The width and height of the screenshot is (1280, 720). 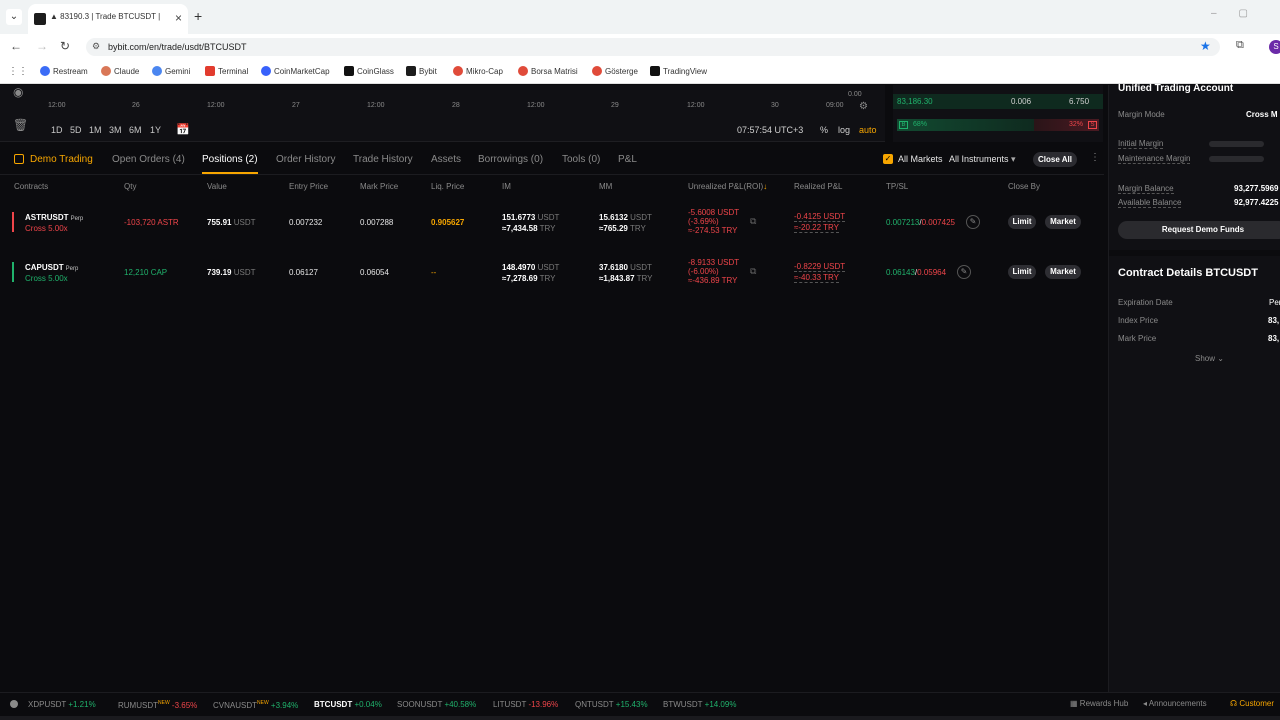 I want to click on eye-icon: ◉, so click(x=18, y=92).